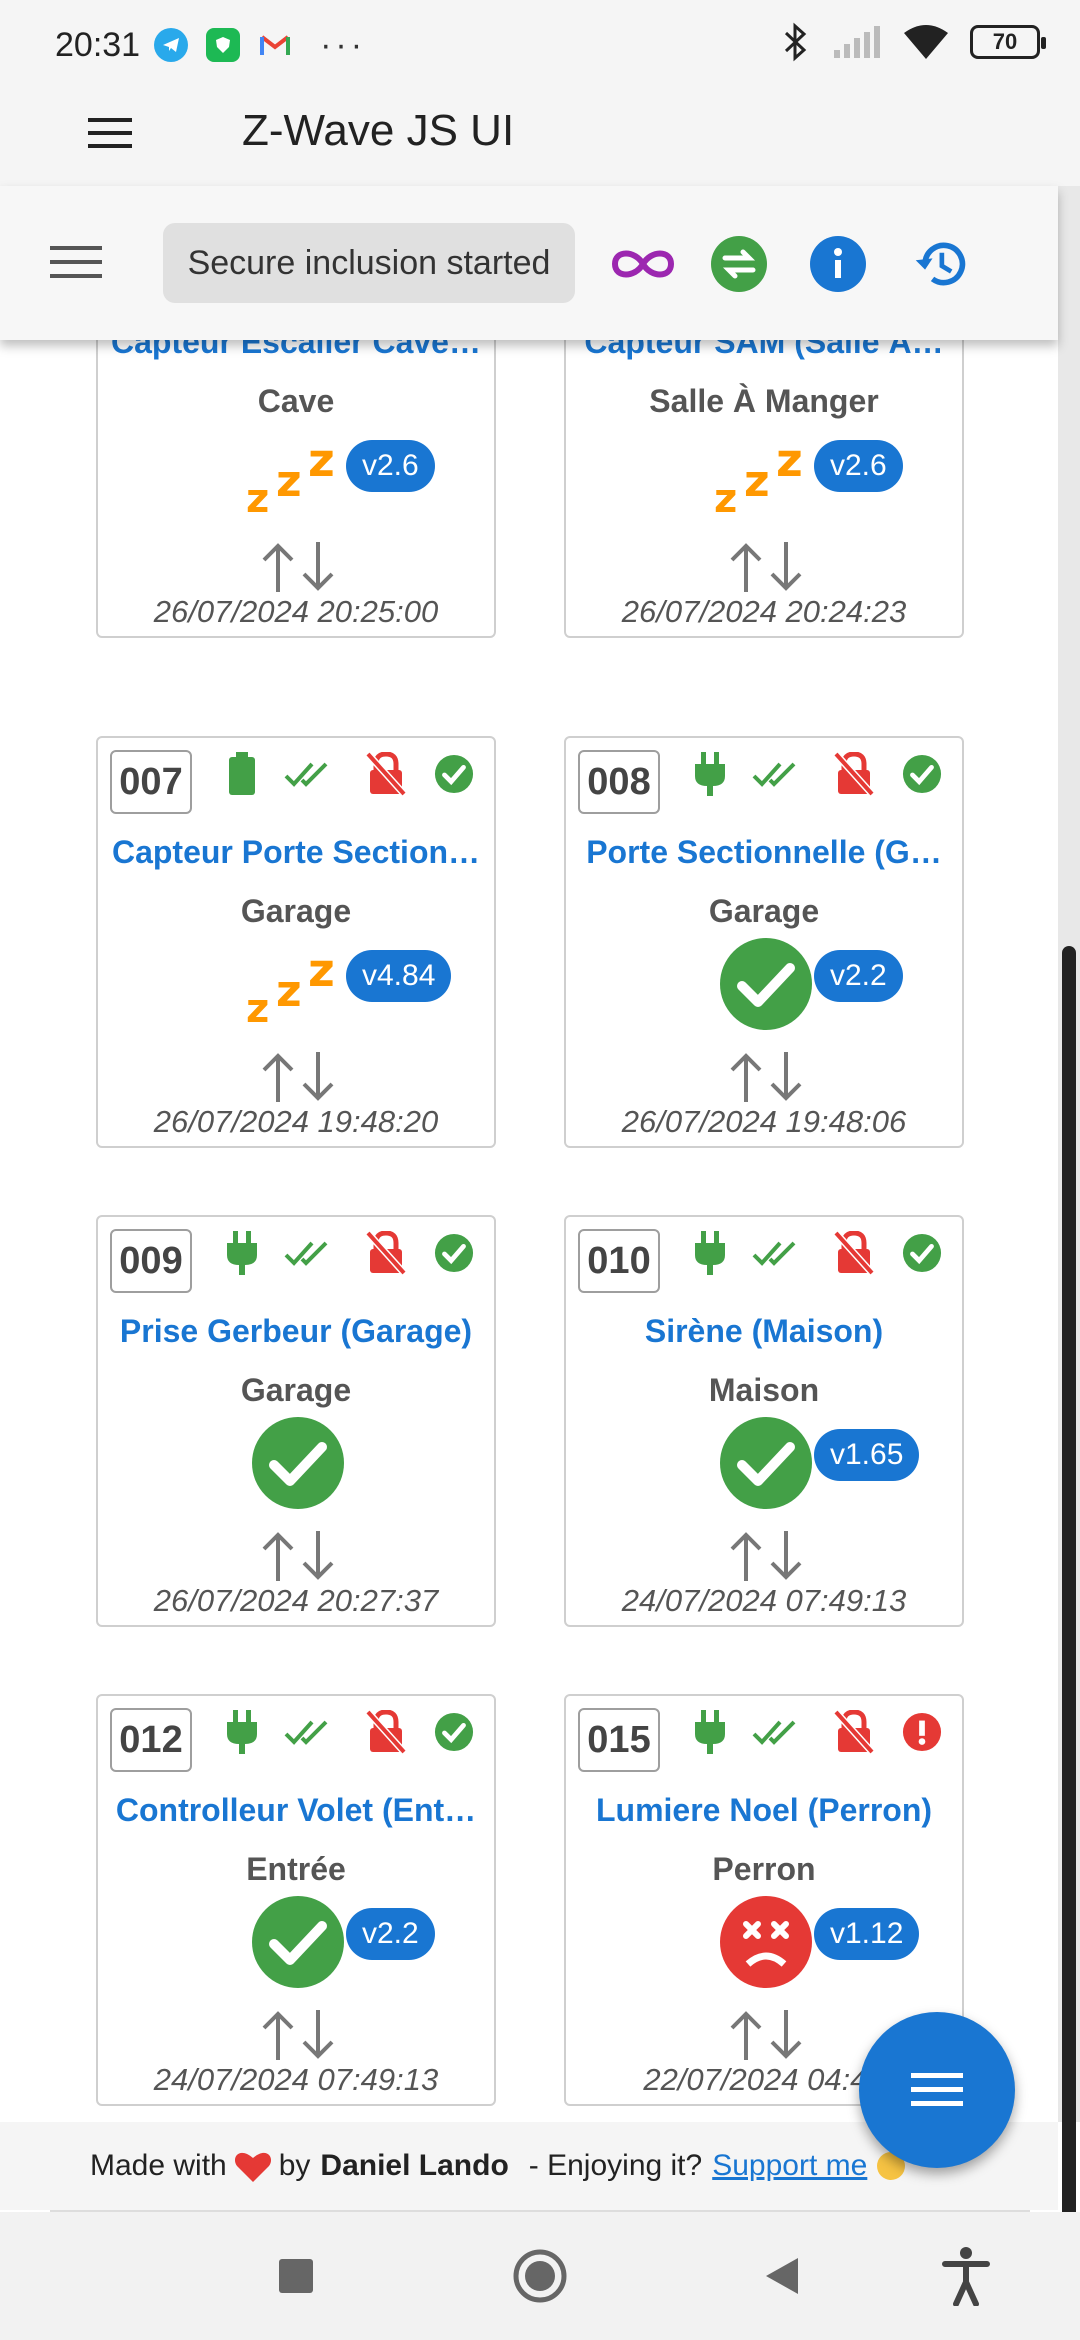 Image resolution: width=1080 pixels, height=2340 pixels. What do you see at coordinates (294, 2165) in the screenshot?
I see `footer-by: by` at bounding box center [294, 2165].